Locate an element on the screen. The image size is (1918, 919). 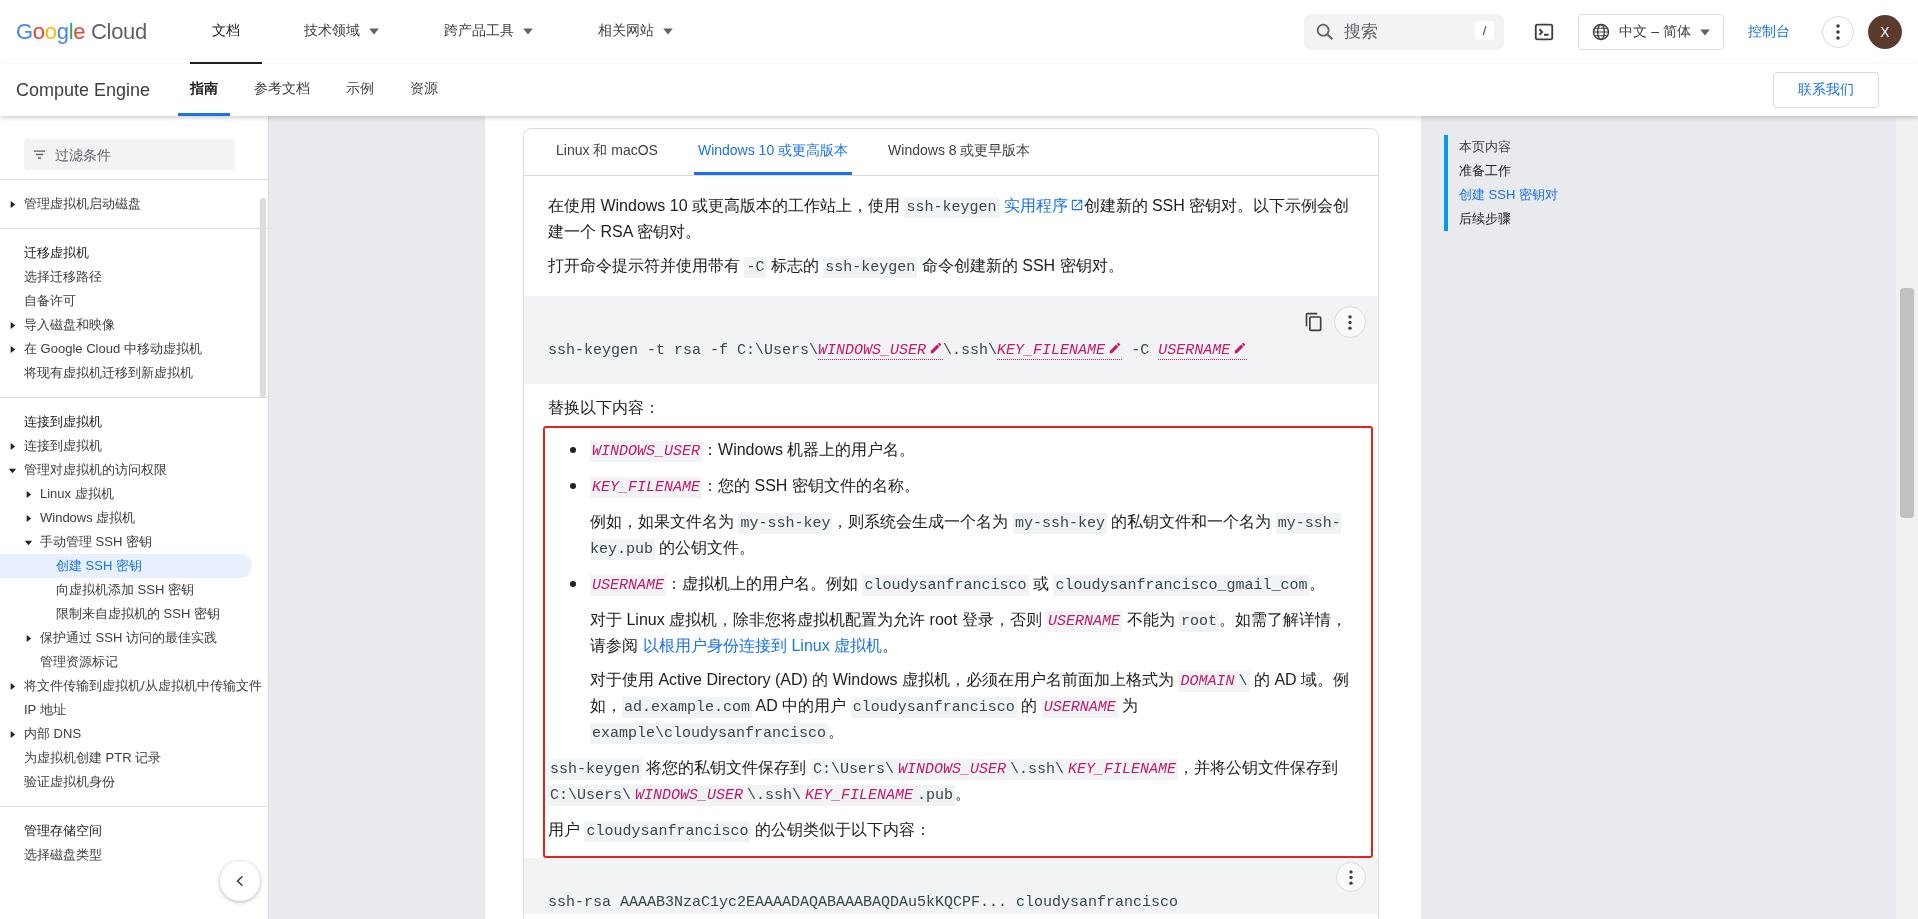
sidebar-item: 选择迁移路径 is located at coordinates (53, 277).